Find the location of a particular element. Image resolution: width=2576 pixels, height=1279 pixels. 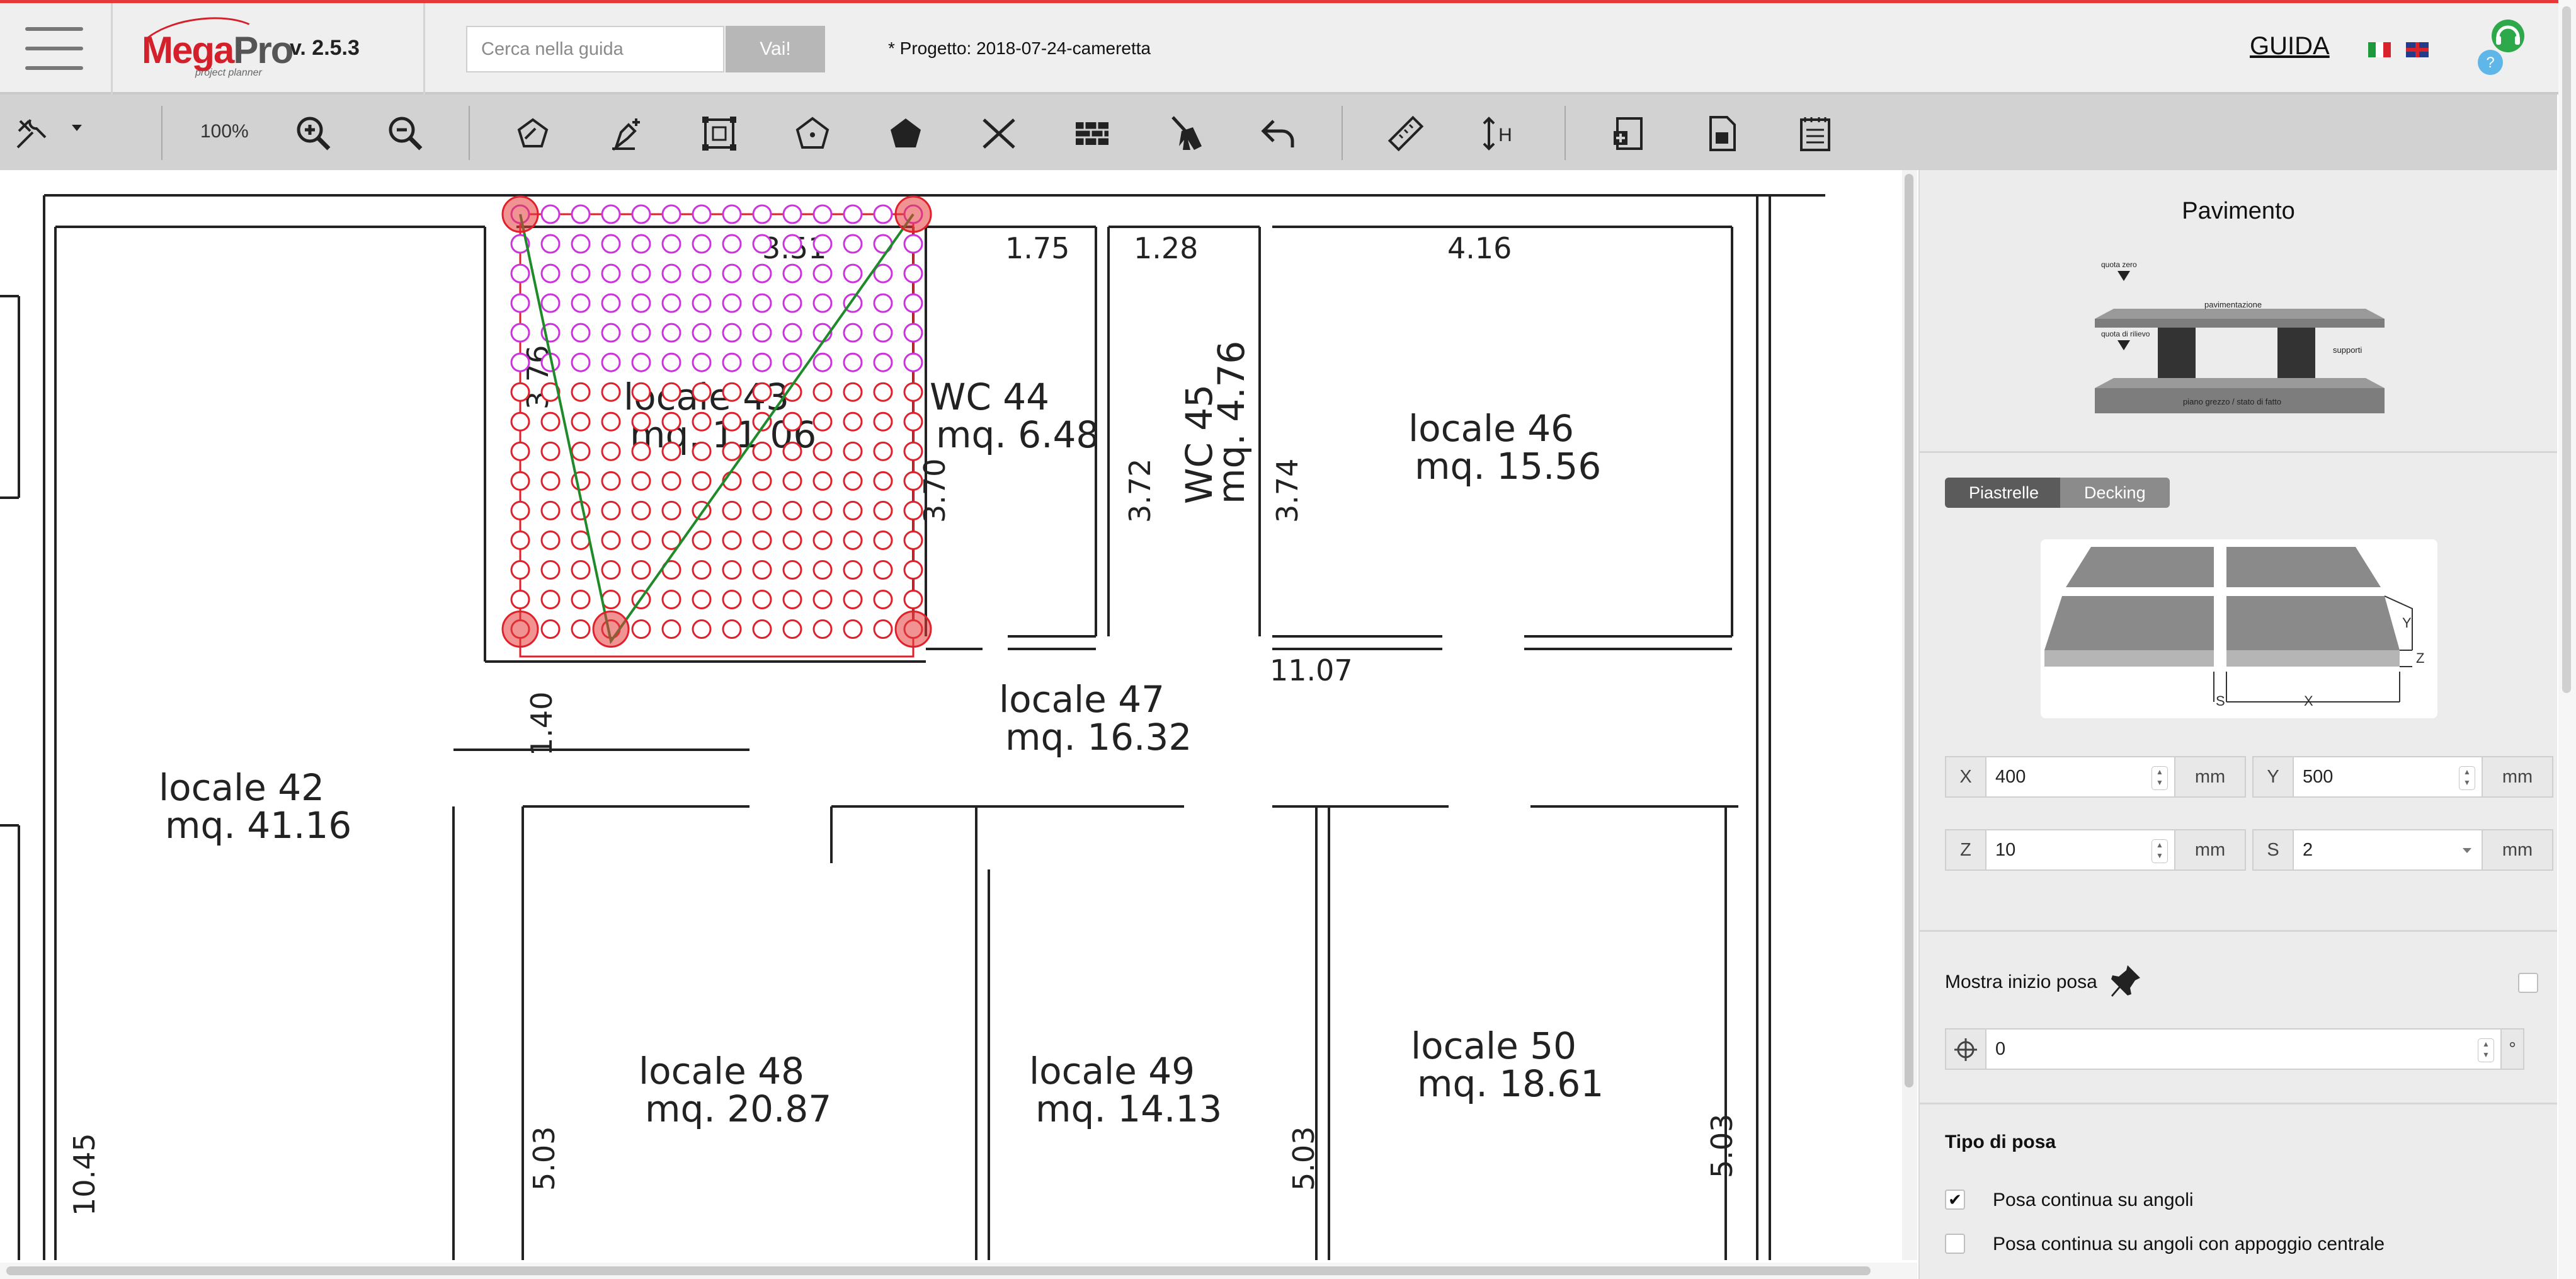

zoom-out-icon is located at coordinates (405, 133).